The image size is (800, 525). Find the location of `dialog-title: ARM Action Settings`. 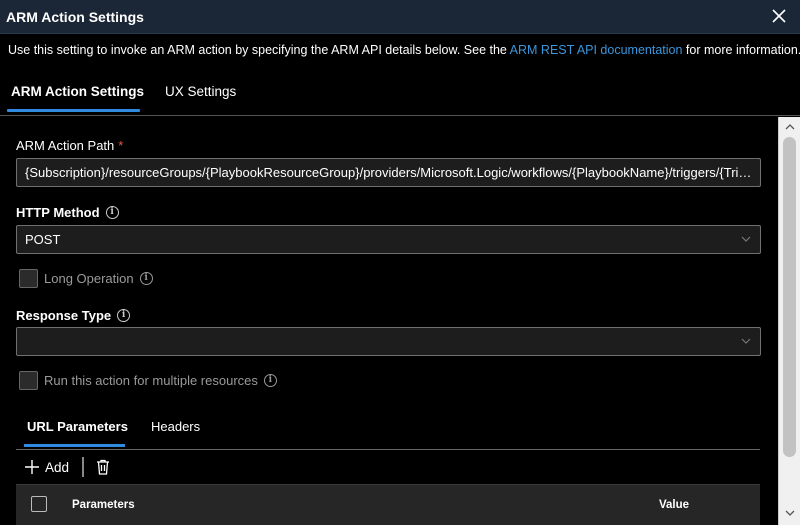

dialog-title: ARM Action Settings is located at coordinates (75, 17).